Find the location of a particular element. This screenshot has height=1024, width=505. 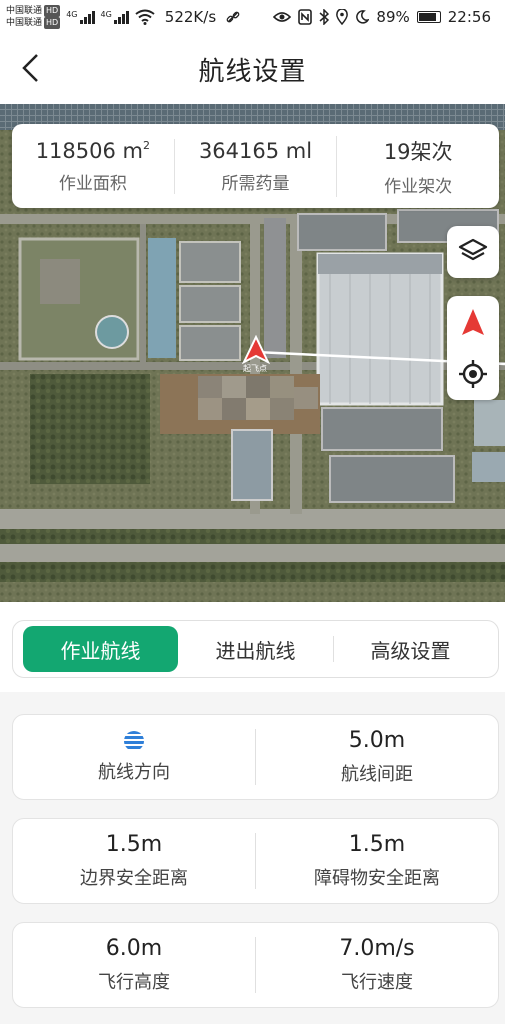

tabs-section: 作业航线 进出航线 高级设置 is located at coordinates (252, 647).